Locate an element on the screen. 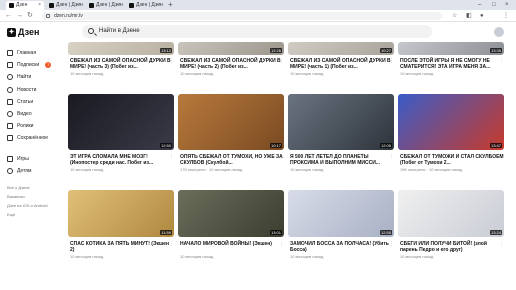  sidebar-item-clips: Ролики is located at coordinates (20, 126).